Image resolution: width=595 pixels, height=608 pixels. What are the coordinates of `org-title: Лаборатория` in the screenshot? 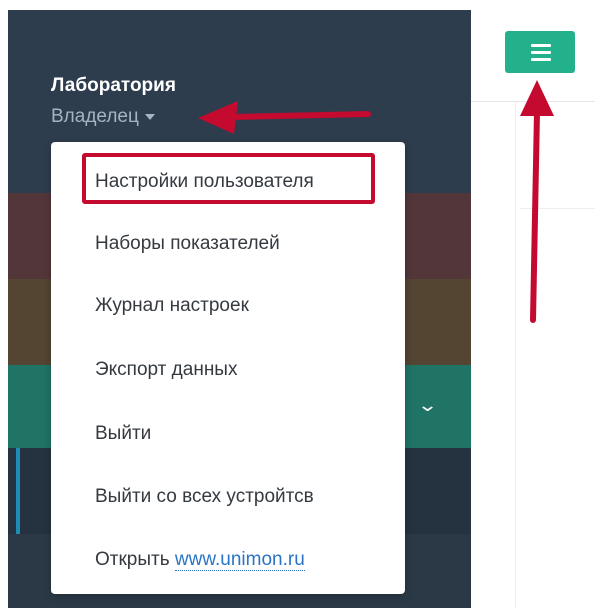 It's located at (113, 85).